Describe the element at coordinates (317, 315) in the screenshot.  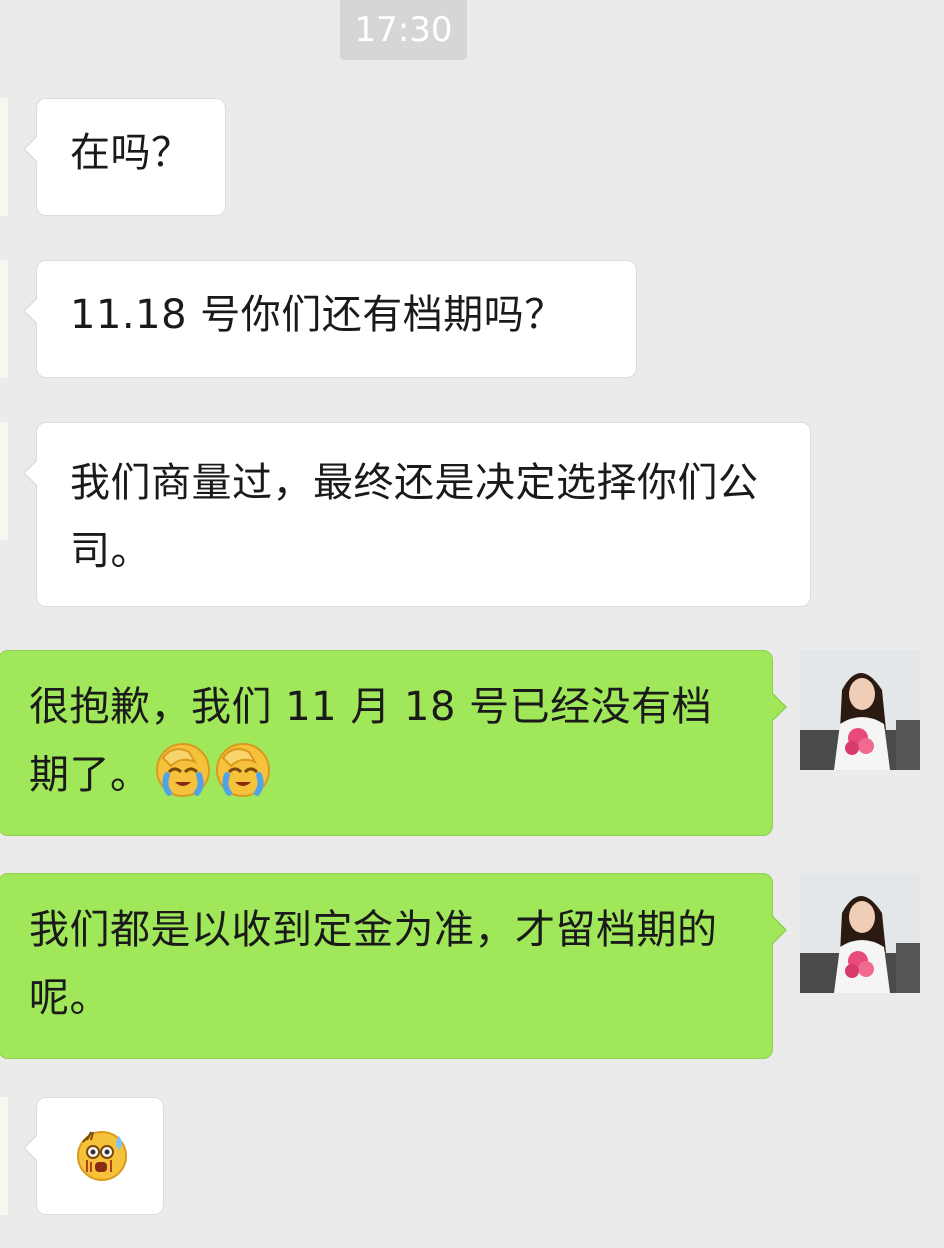
I see `message-text: 11.18 号你们还有档期吗？` at that location.